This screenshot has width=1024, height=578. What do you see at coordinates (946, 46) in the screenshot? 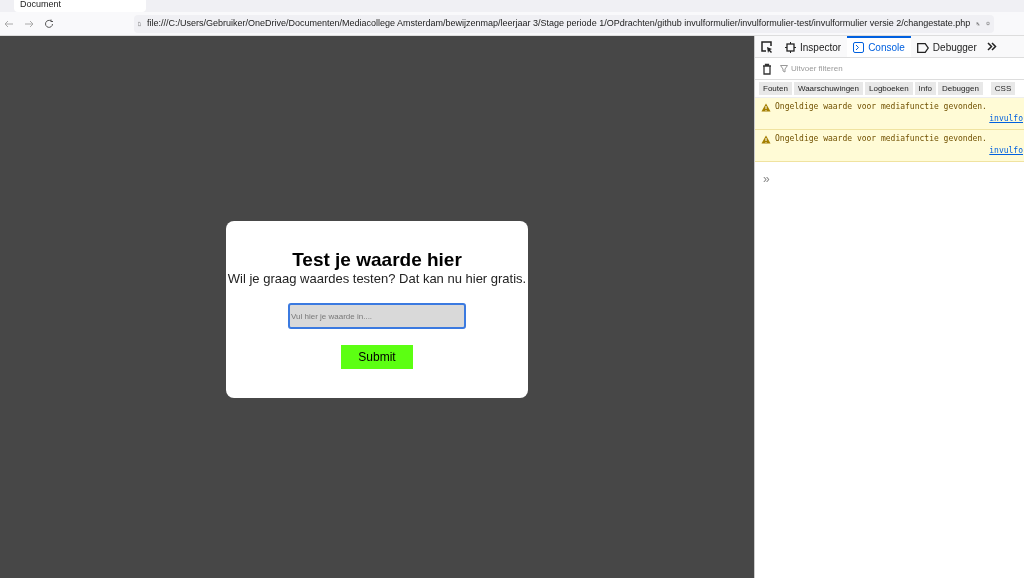
I see `devtools-tab: Debugger` at bounding box center [946, 46].